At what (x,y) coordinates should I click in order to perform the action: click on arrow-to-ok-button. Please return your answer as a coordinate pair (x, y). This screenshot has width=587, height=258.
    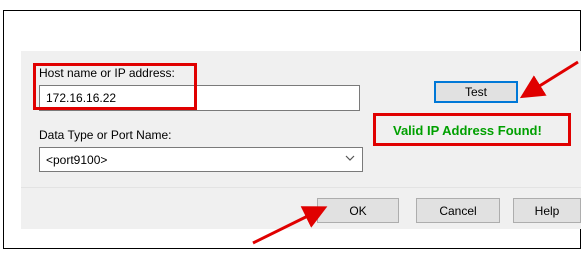
    Looking at the image, I should click on (290, 225).